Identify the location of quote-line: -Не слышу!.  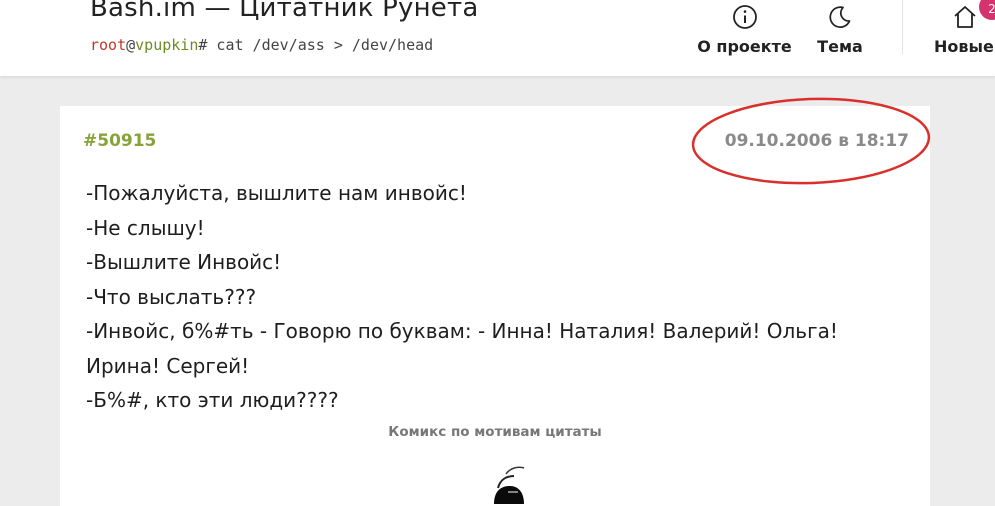
(145, 227).